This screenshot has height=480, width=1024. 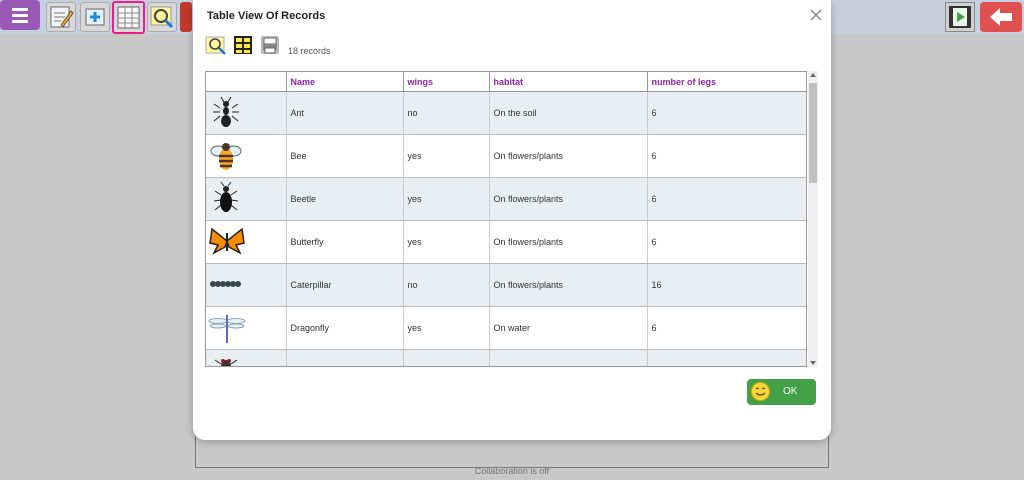 What do you see at coordinates (243, 45) in the screenshot?
I see `grid-view-icon` at bounding box center [243, 45].